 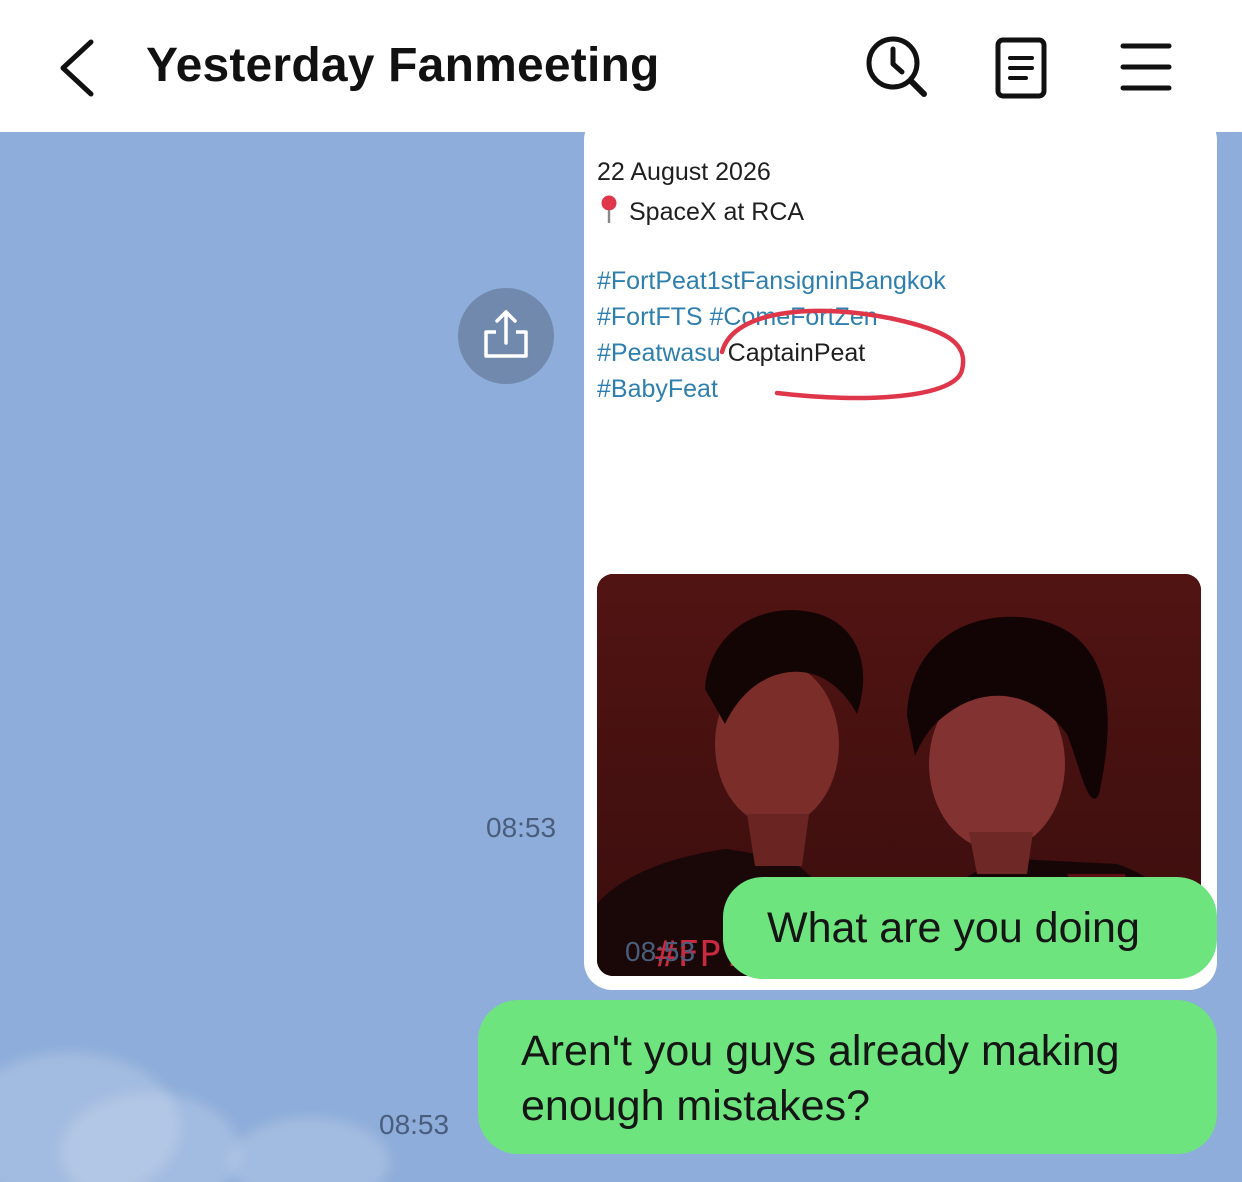 I want to click on notes-icon, so click(x=1021, y=68).